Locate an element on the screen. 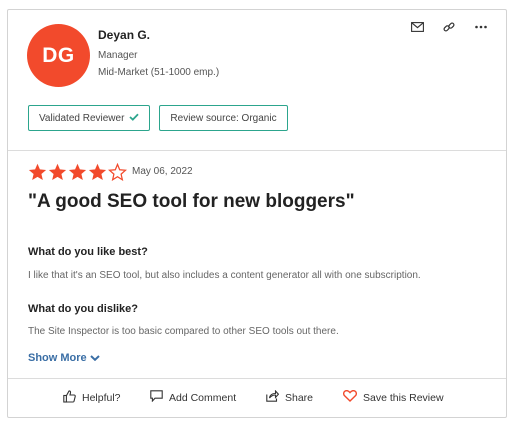  avatar-initials: DG is located at coordinates (58, 55).